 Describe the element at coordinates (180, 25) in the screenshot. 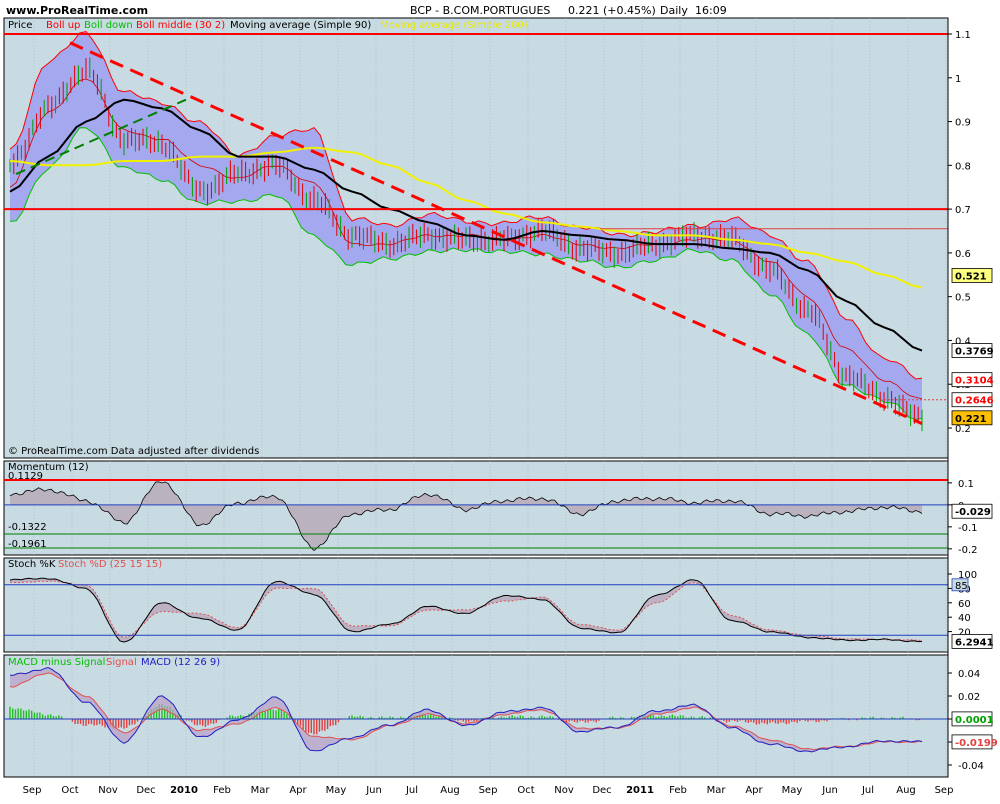

I see `legend-boll-middle: Boll middle (30 2)` at that location.